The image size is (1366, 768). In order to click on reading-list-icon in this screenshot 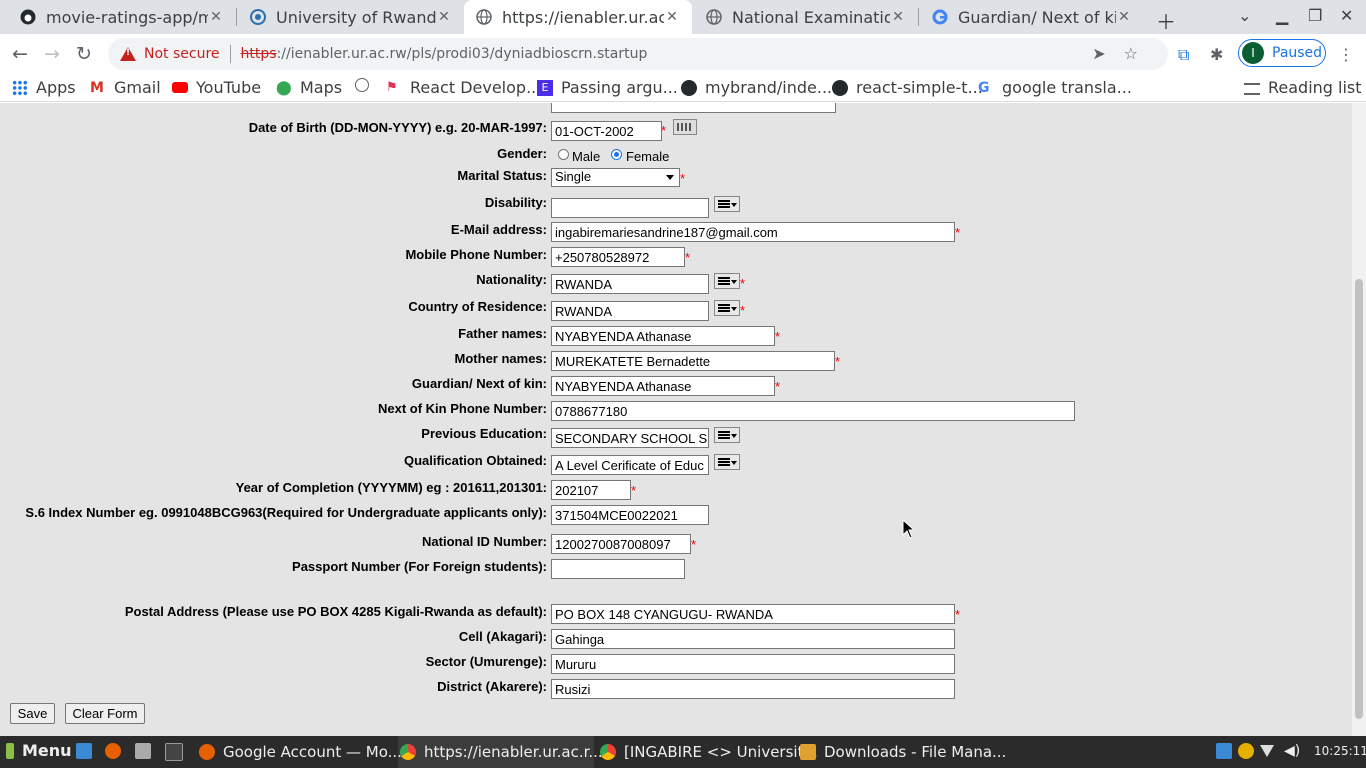, I will do `click(1252, 88)`.